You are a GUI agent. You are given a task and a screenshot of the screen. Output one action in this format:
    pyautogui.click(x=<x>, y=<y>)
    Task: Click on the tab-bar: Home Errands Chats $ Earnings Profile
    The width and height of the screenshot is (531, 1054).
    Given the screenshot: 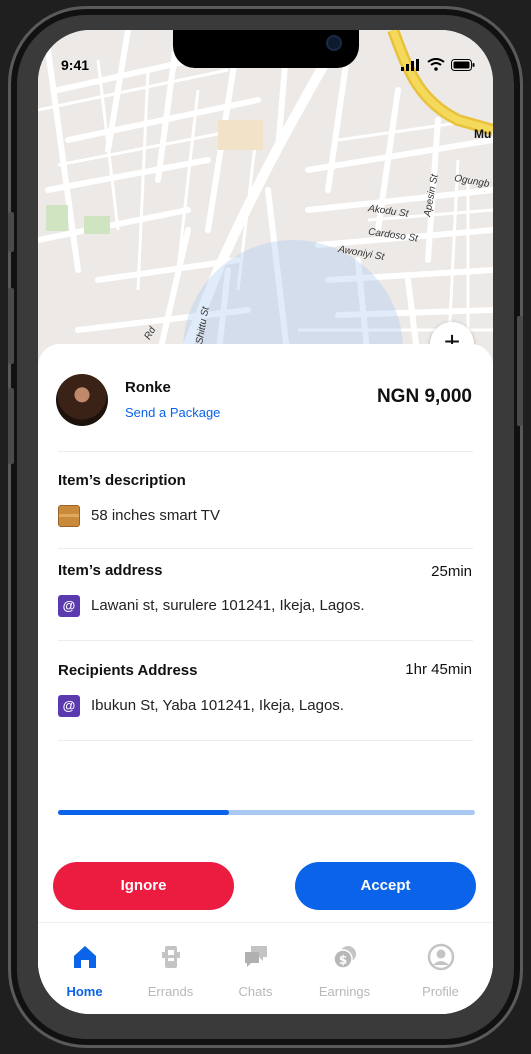 What is the action you would take?
    pyautogui.click(x=265, y=968)
    